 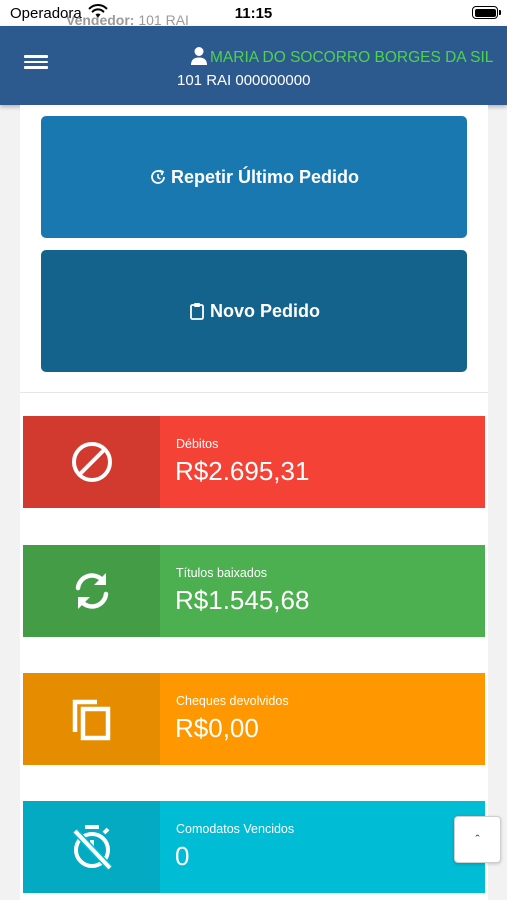 What do you see at coordinates (322, 719) in the screenshot?
I see `cheques-body: Cheques devolvidos R$0,00` at bounding box center [322, 719].